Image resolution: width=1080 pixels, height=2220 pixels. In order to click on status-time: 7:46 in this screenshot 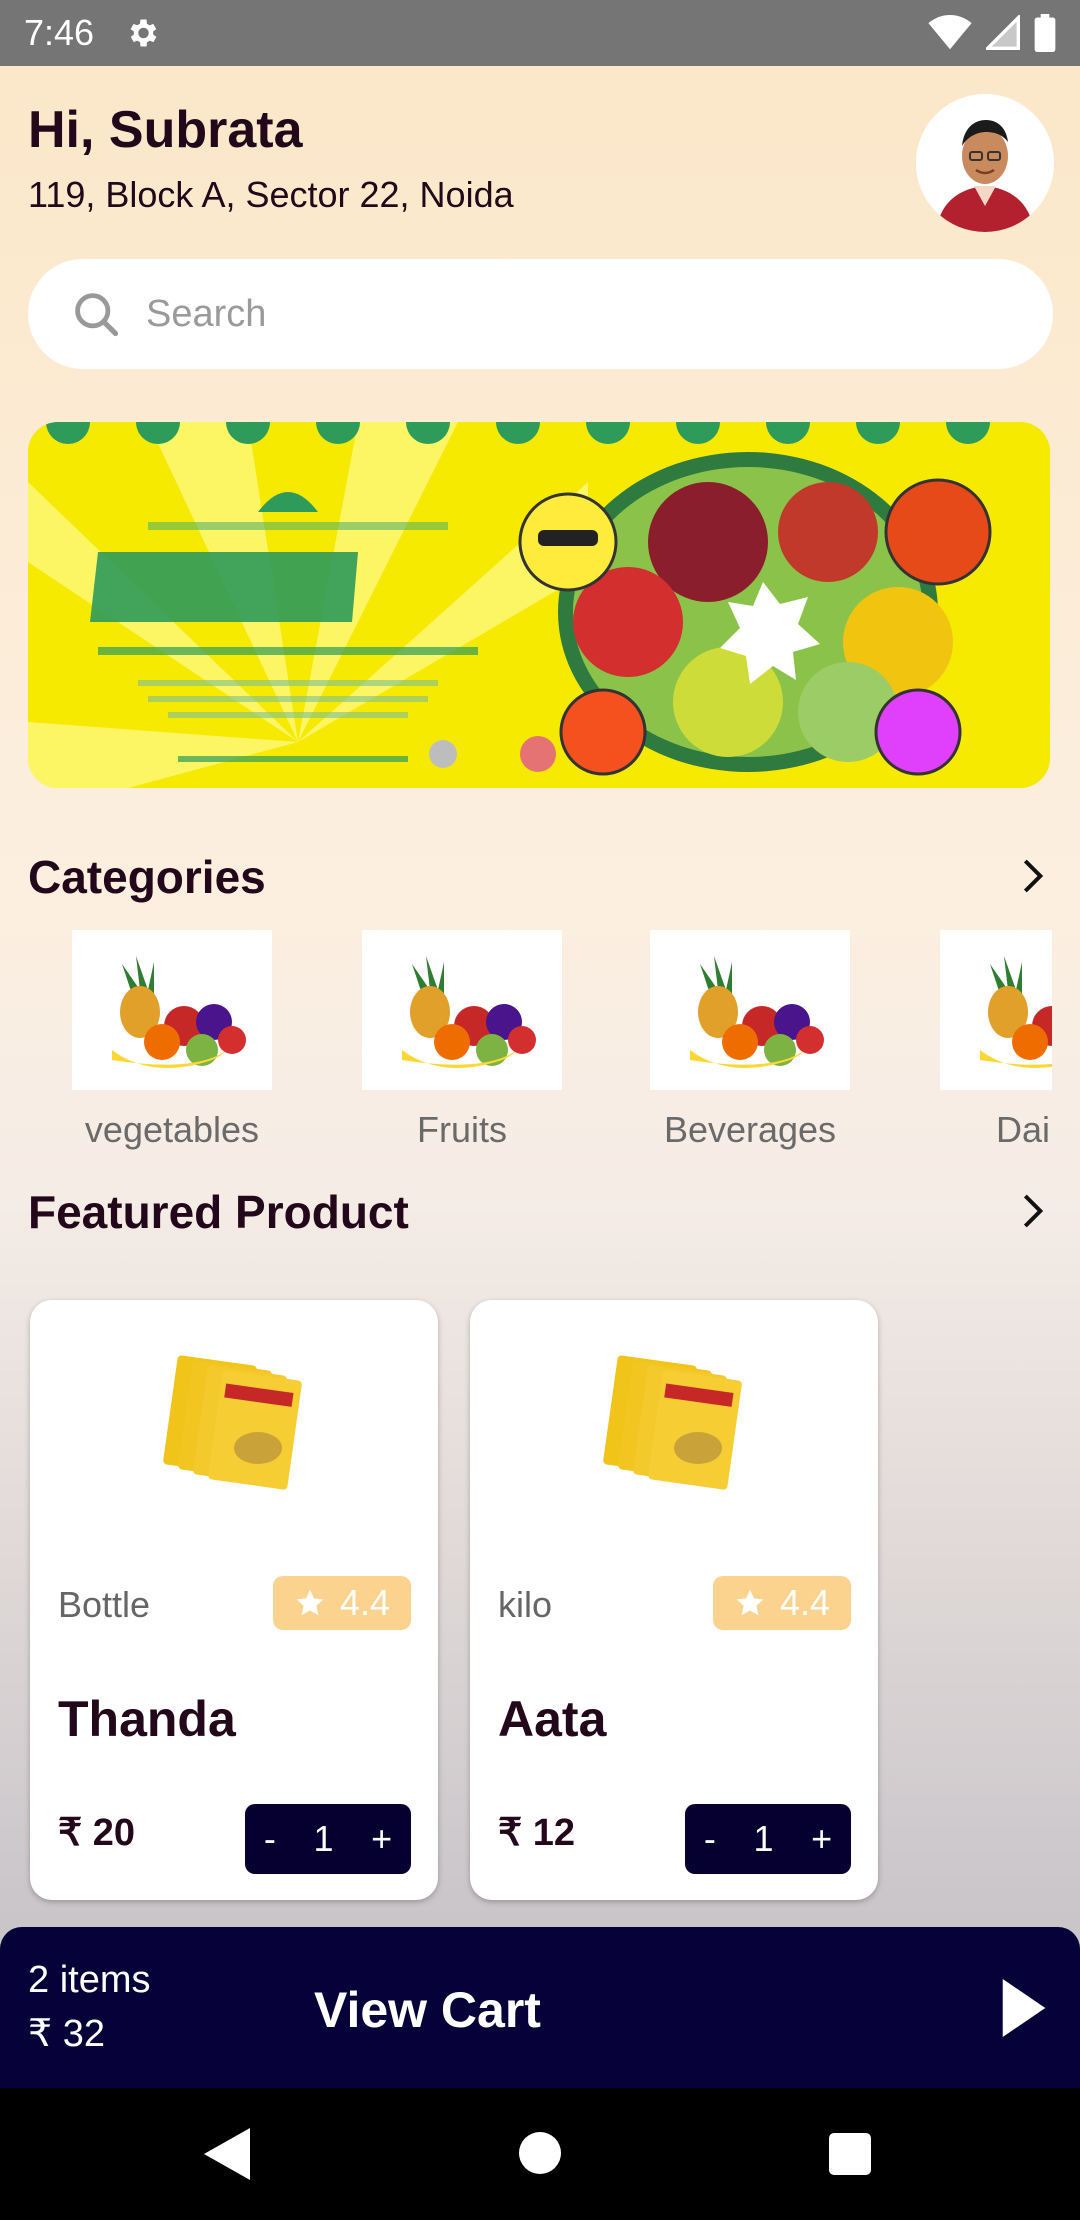, I will do `click(59, 32)`.